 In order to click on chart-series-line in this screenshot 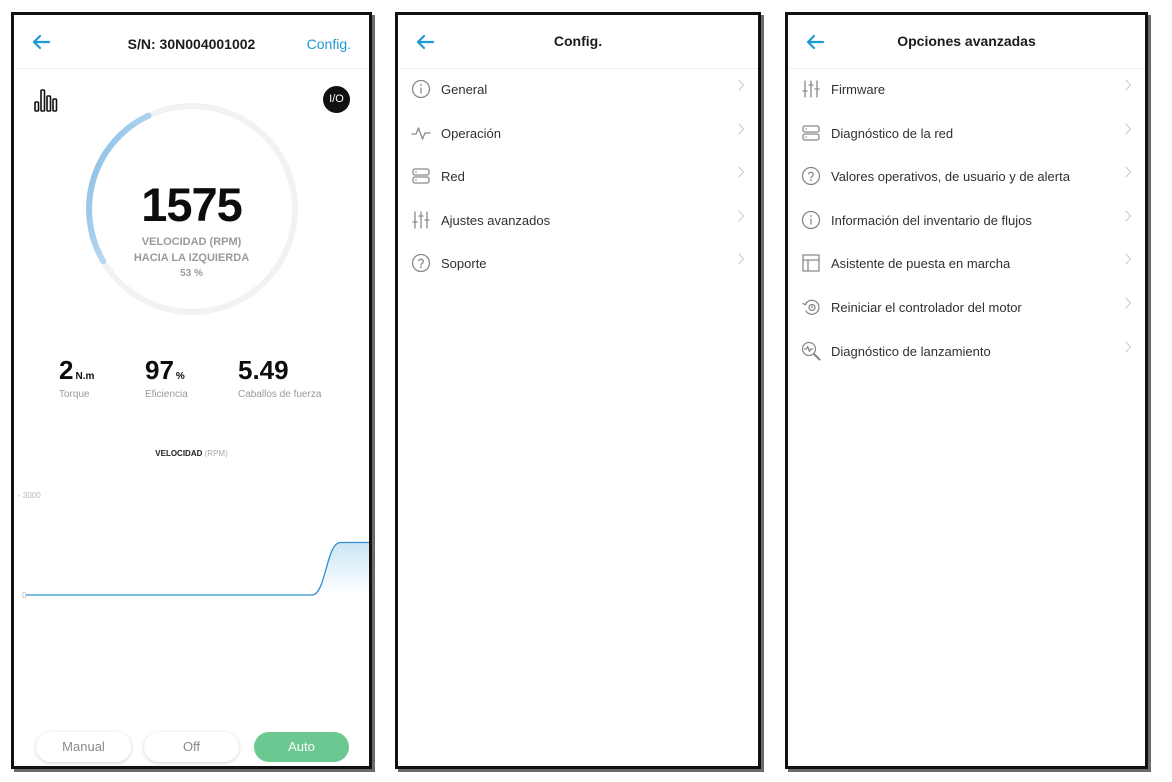, I will do `click(197, 568)`.